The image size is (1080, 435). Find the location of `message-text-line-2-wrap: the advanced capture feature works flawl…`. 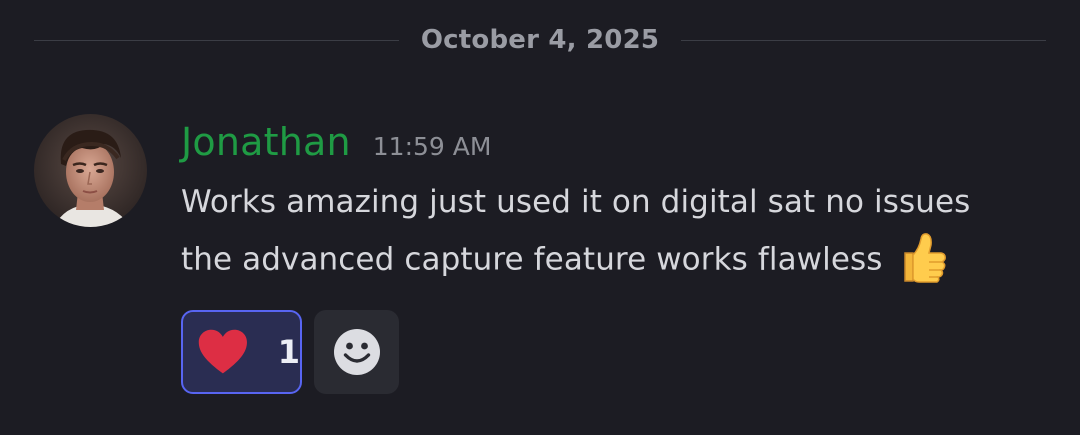

message-text-line-2-wrap: the advanced capture feature works flawl… is located at coordinates (621, 261).